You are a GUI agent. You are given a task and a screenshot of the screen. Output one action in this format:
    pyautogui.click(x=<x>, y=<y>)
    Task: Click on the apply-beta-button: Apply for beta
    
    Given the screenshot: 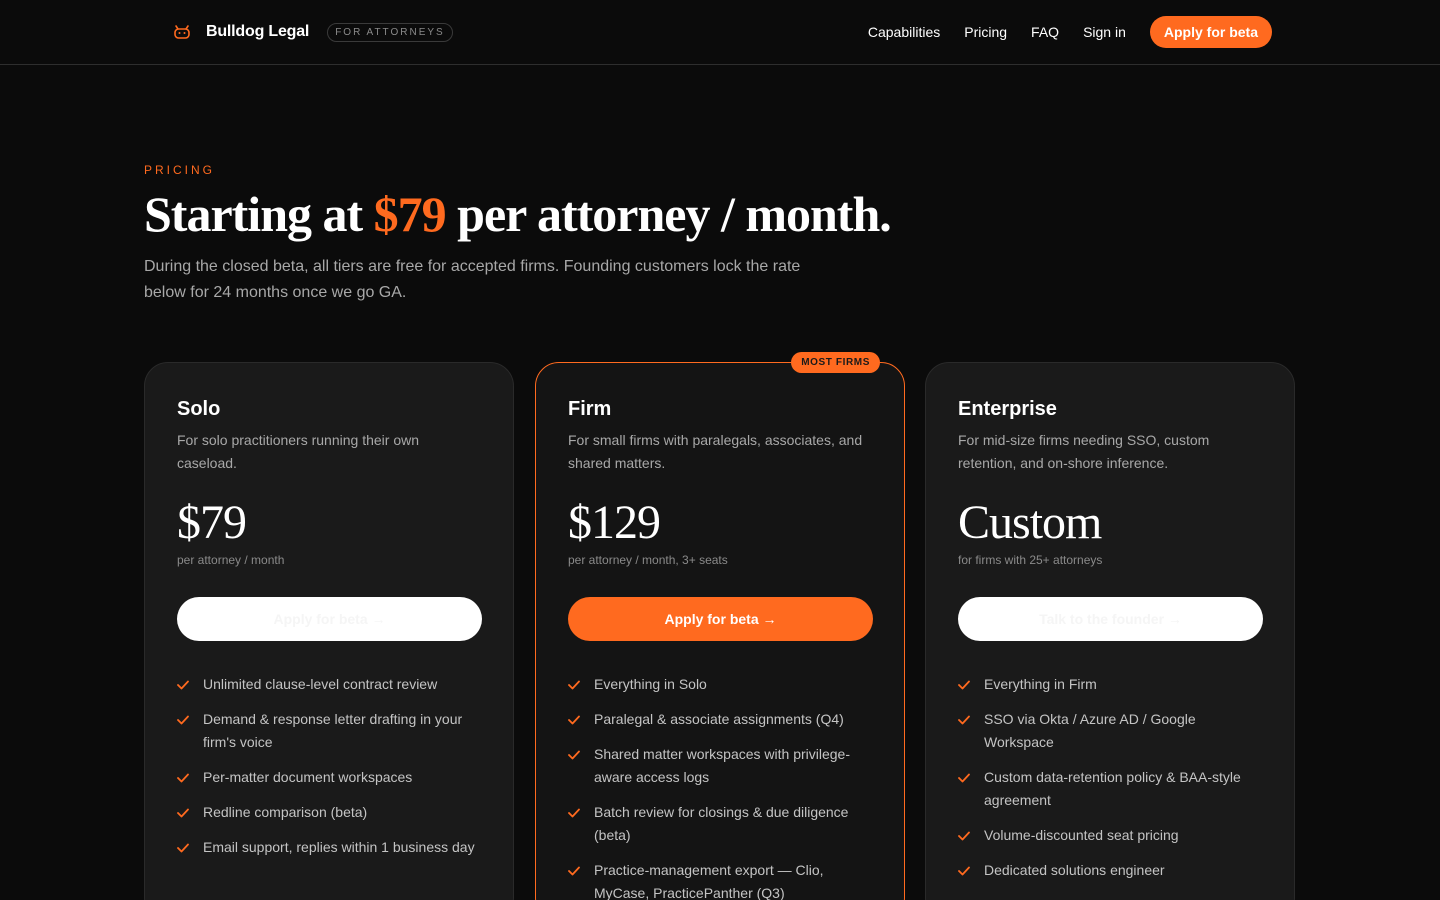 What is the action you would take?
    pyautogui.click(x=1210, y=32)
    